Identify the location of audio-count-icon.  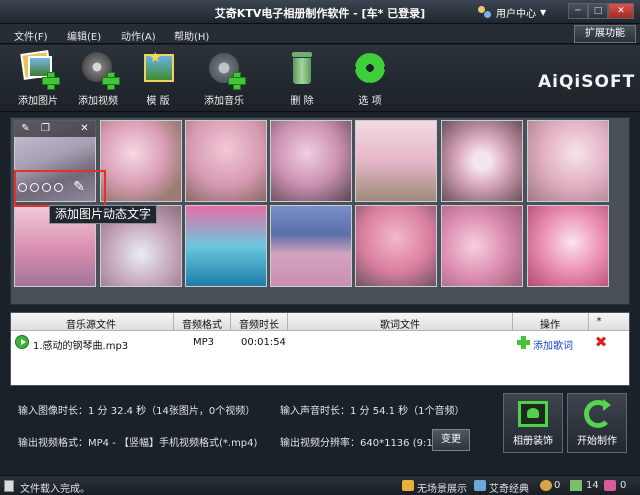
(546, 485).